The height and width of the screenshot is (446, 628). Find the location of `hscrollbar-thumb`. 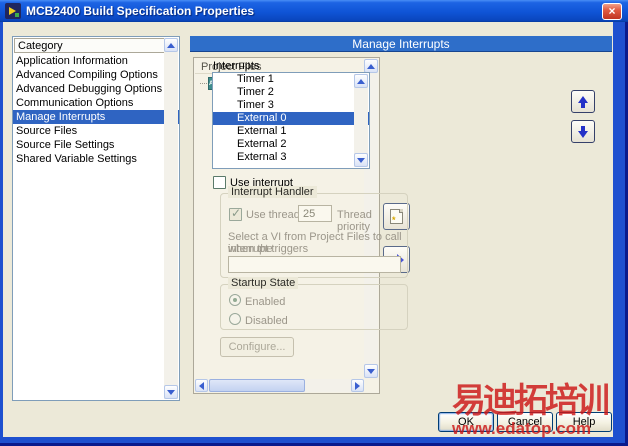

hscrollbar-thumb is located at coordinates (257, 385).